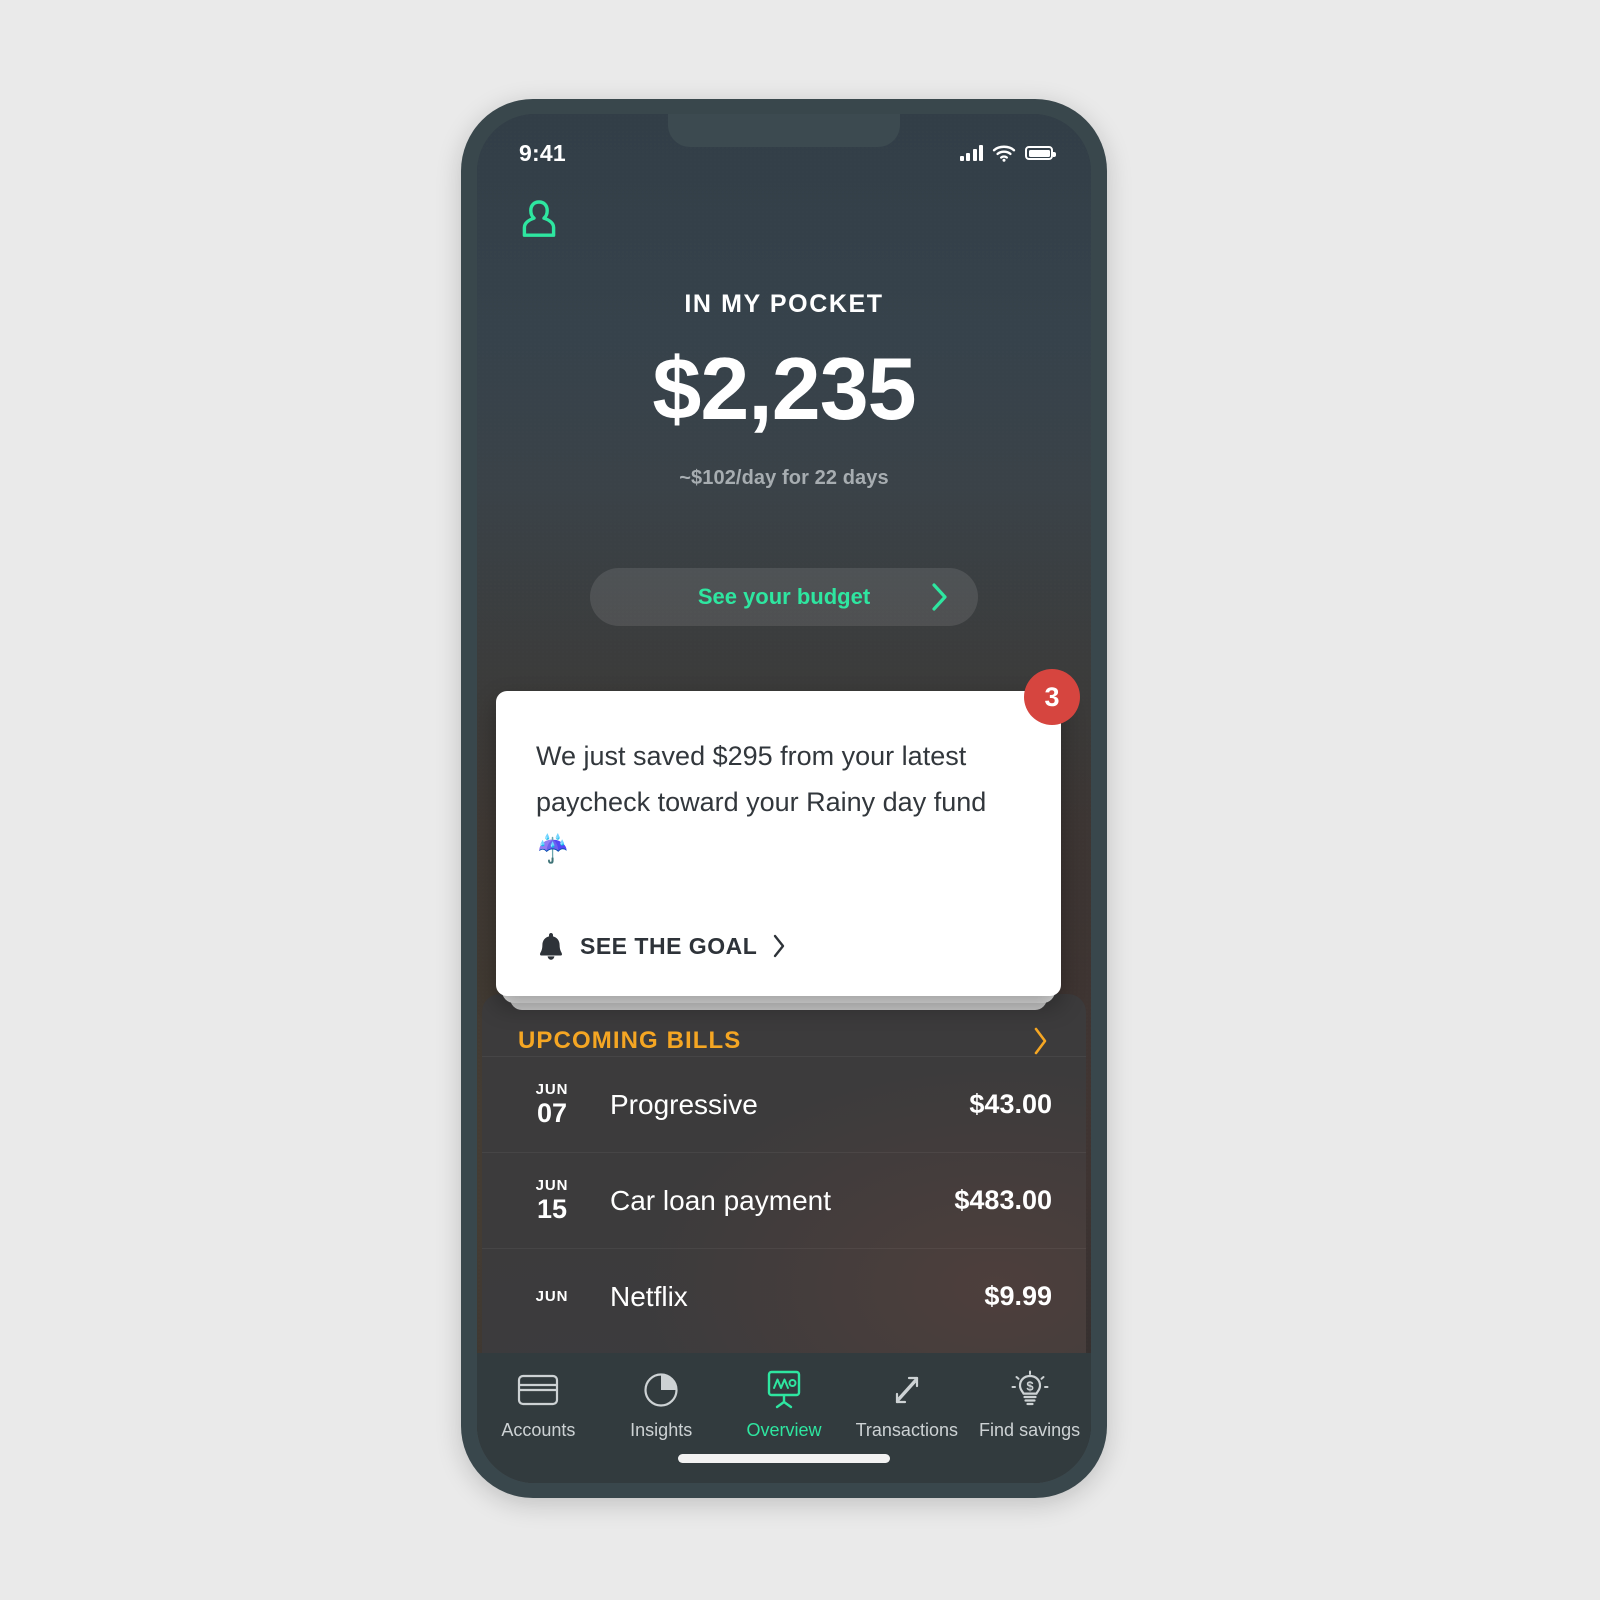  I want to click on see-the-goal-button: SEE THE GOAL, so click(778, 946).